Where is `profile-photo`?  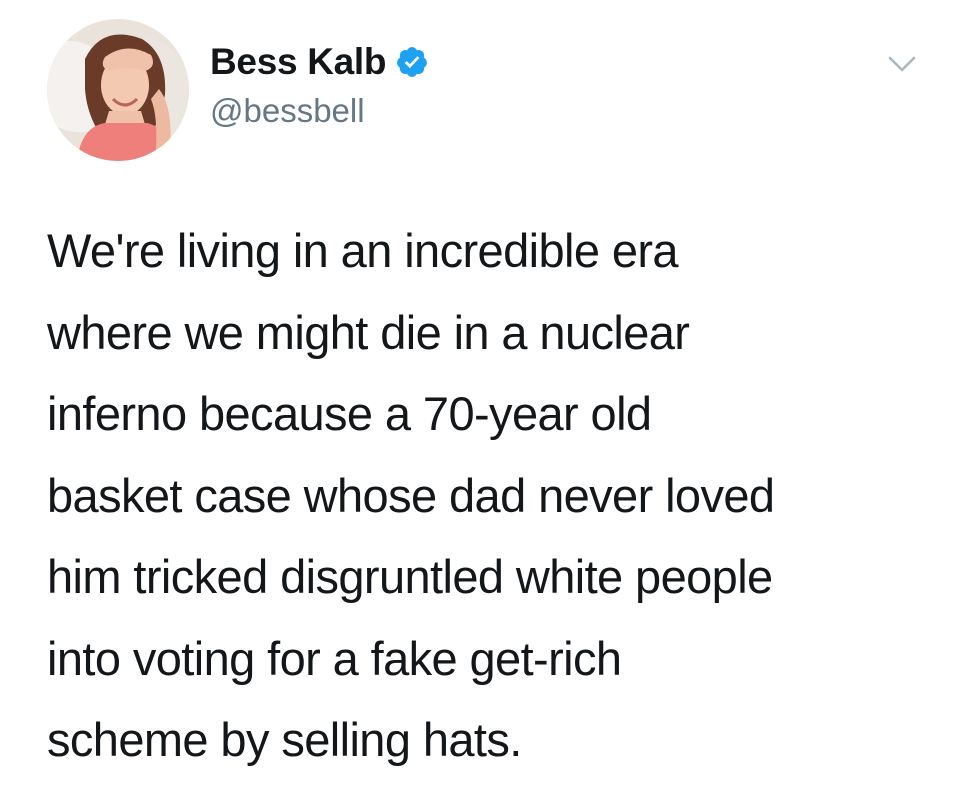 profile-photo is located at coordinates (118, 90).